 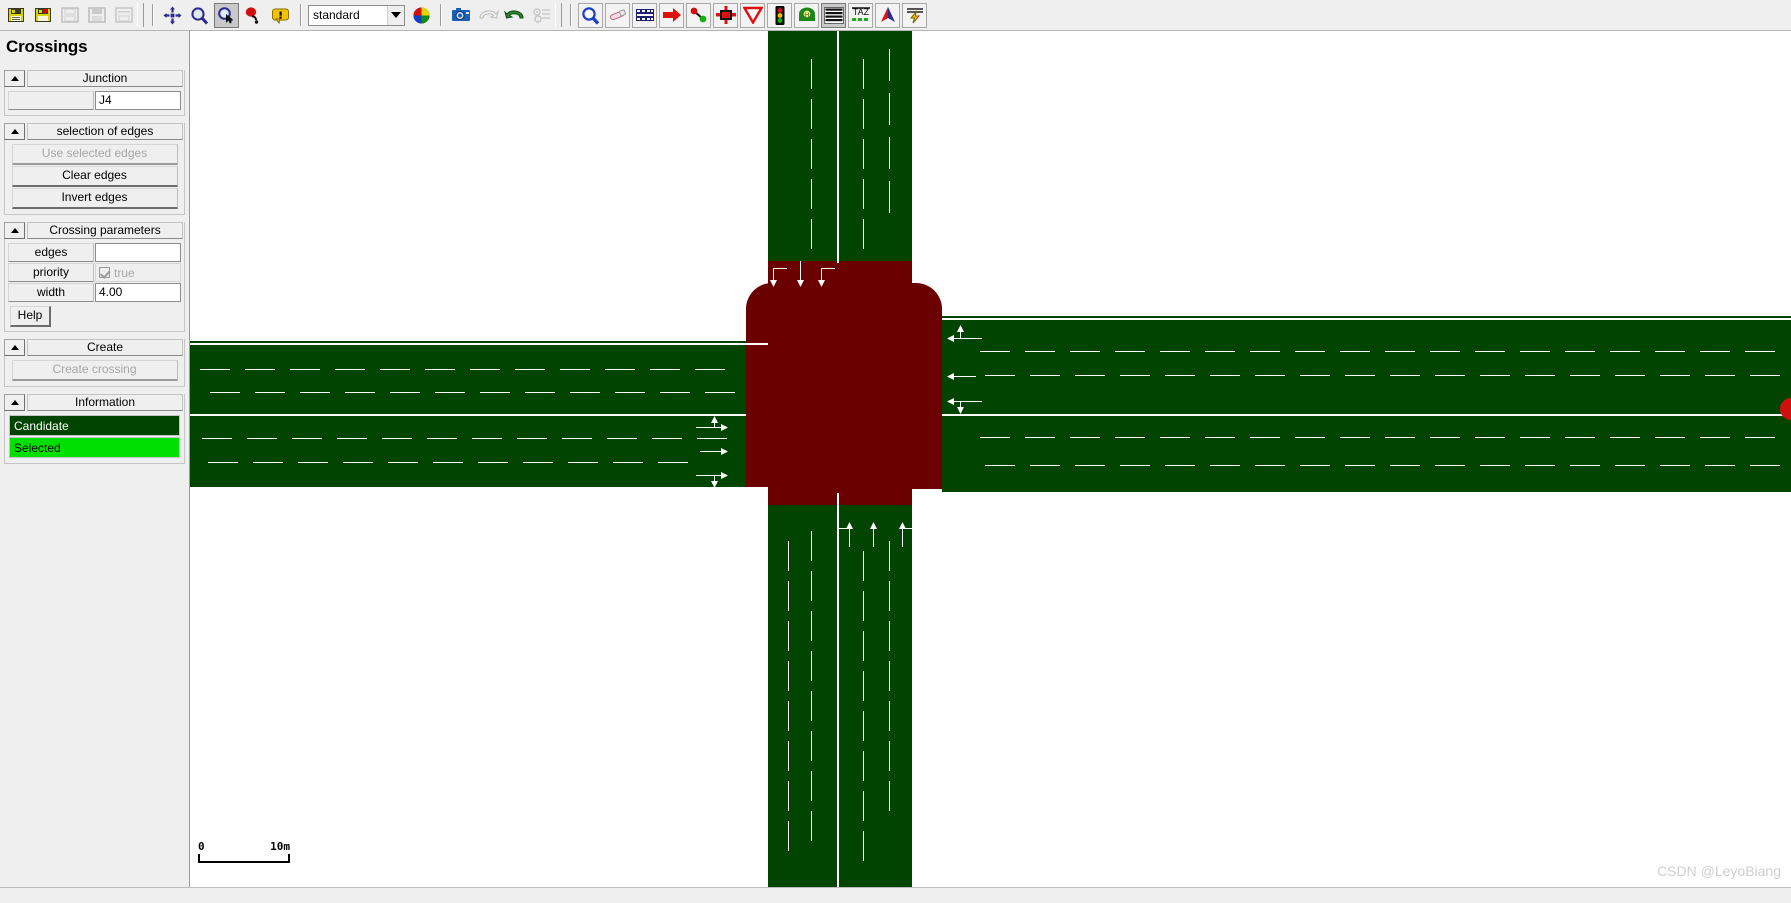 What do you see at coordinates (93, 78) in the screenshot?
I see `group-junction-header: Junction` at bounding box center [93, 78].